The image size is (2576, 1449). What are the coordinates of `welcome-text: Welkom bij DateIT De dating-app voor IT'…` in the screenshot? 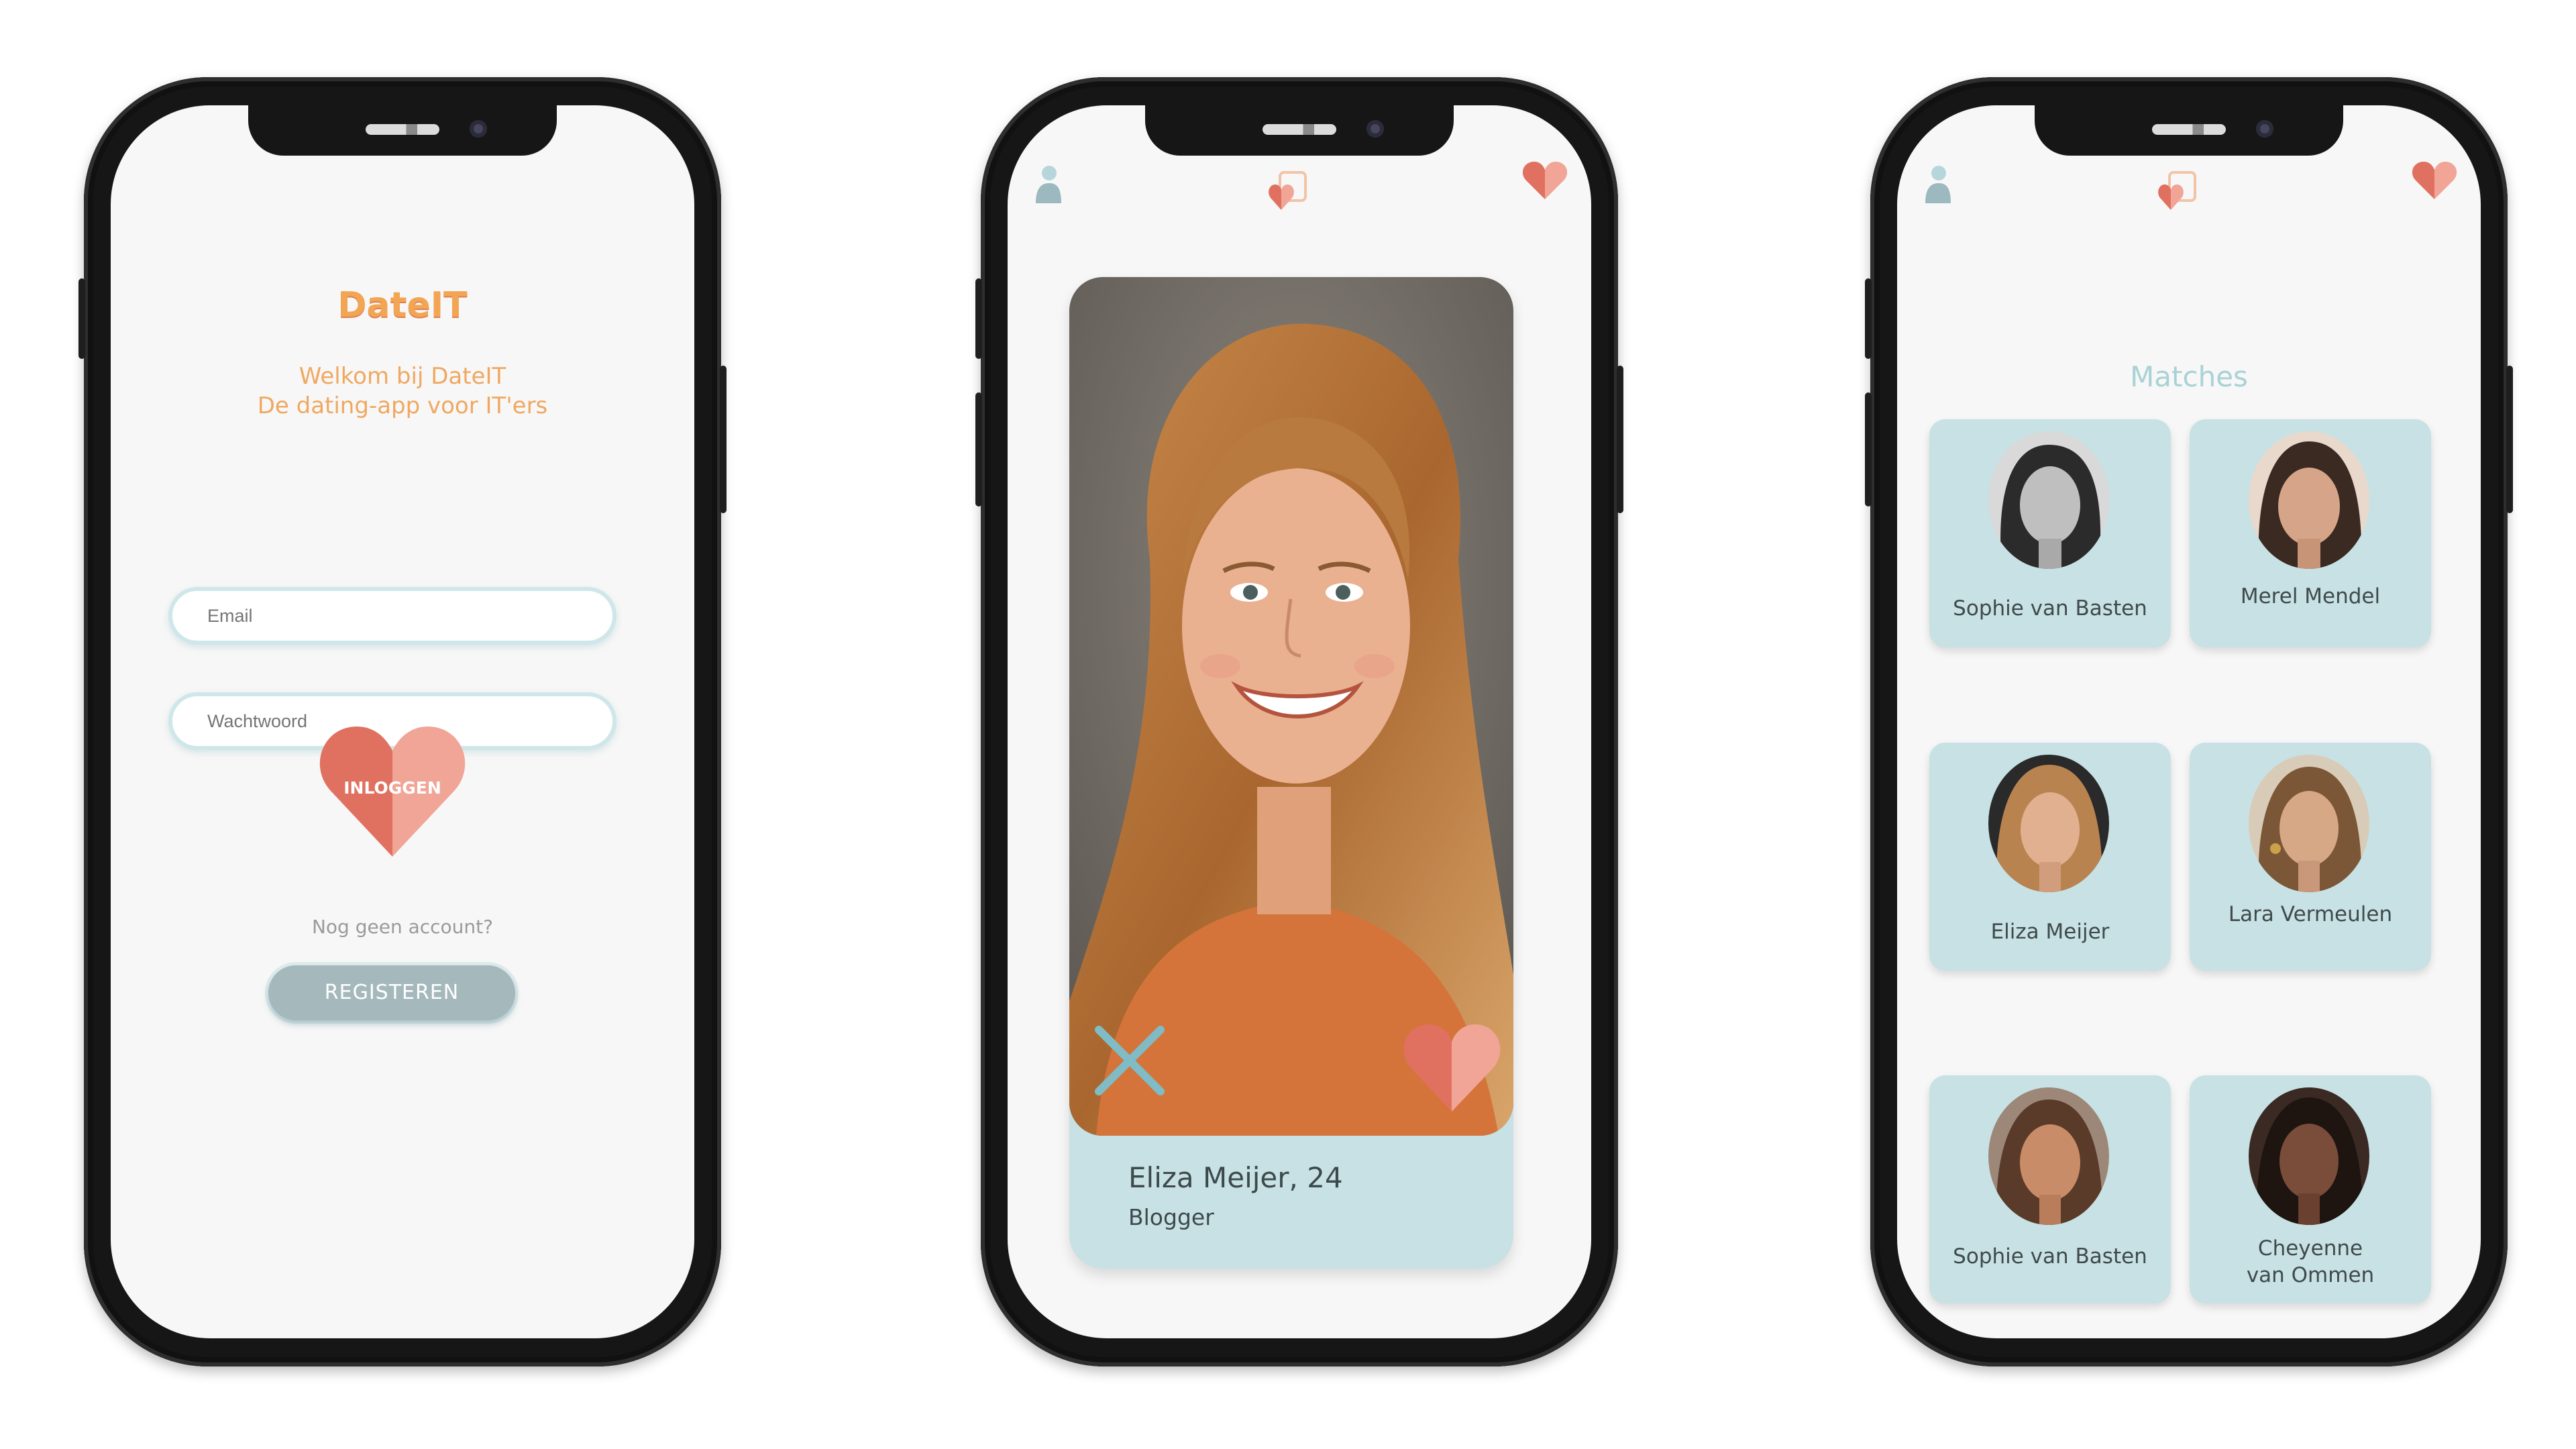 It's located at (402, 391).